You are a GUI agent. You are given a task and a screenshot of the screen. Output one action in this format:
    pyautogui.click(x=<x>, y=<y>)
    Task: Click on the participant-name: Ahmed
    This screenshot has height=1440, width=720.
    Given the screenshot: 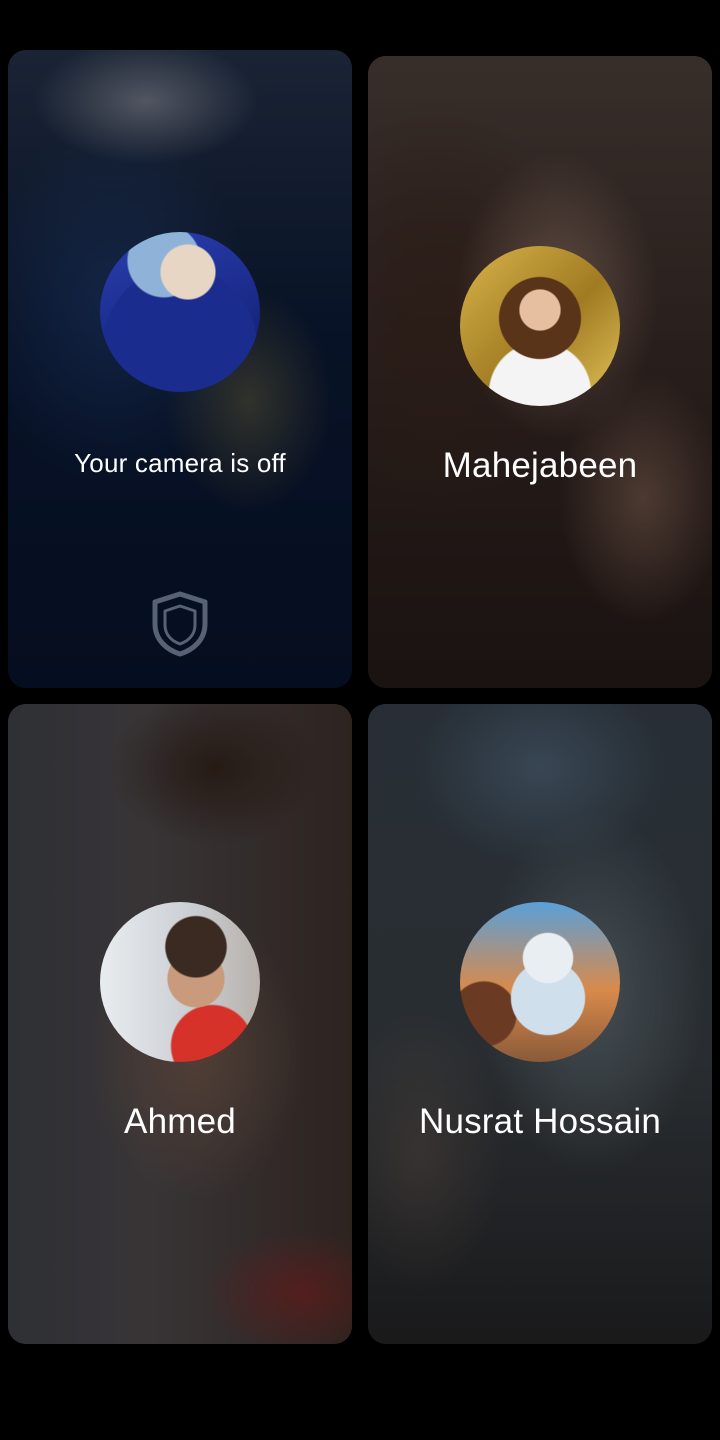 What is the action you would take?
    pyautogui.click(x=180, y=1121)
    